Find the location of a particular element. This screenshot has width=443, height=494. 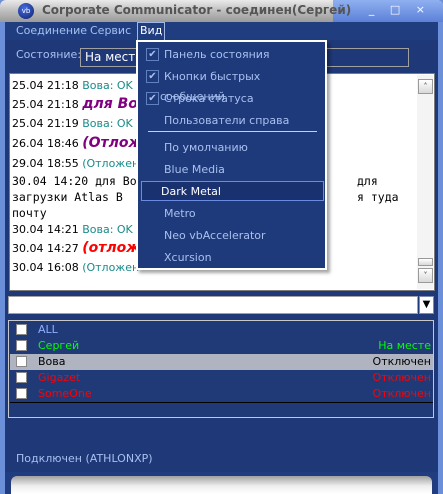

user-row: Gigazet Отключен is located at coordinates (221, 378).